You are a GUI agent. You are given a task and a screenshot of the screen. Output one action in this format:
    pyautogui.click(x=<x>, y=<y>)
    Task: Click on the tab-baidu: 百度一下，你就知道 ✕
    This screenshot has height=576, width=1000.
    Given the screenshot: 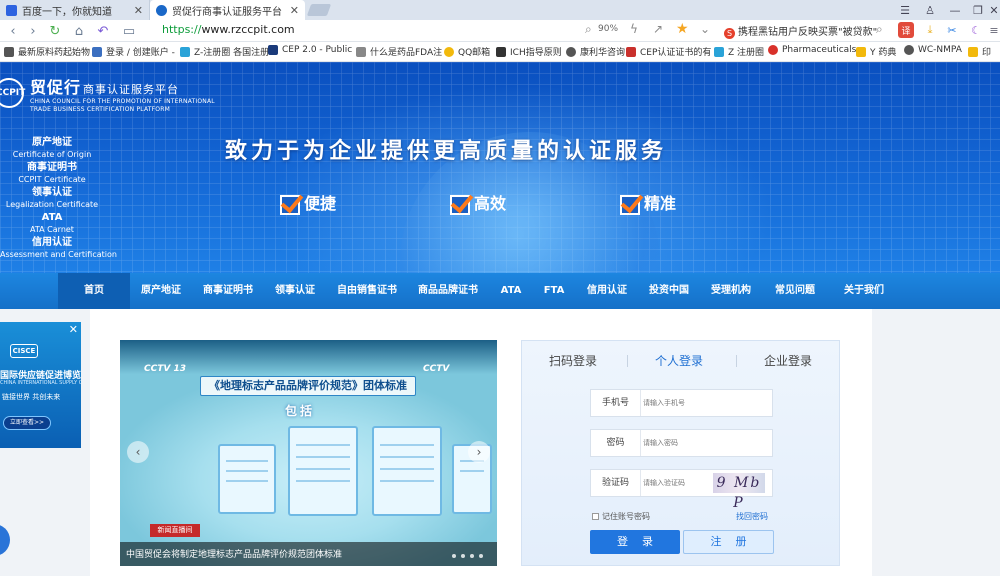 What is the action you would take?
    pyautogui.click(x=75, y=10)
    